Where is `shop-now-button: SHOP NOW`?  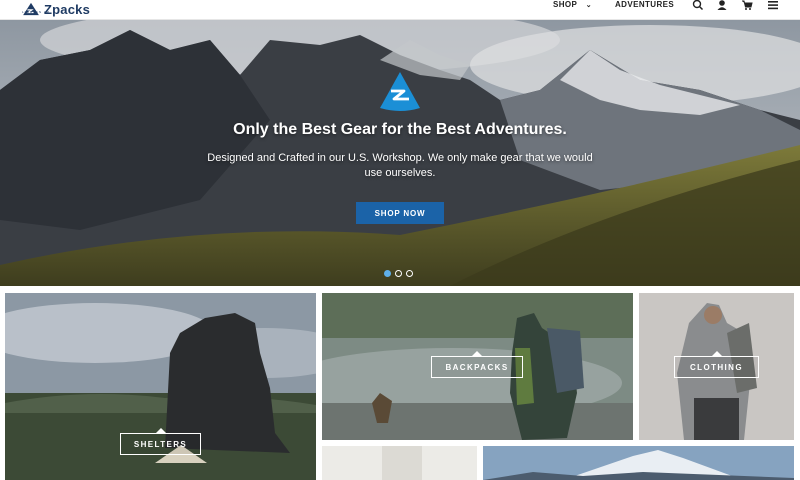 shop-now-button: SHOP NOW is located at coordinates (400, 213).